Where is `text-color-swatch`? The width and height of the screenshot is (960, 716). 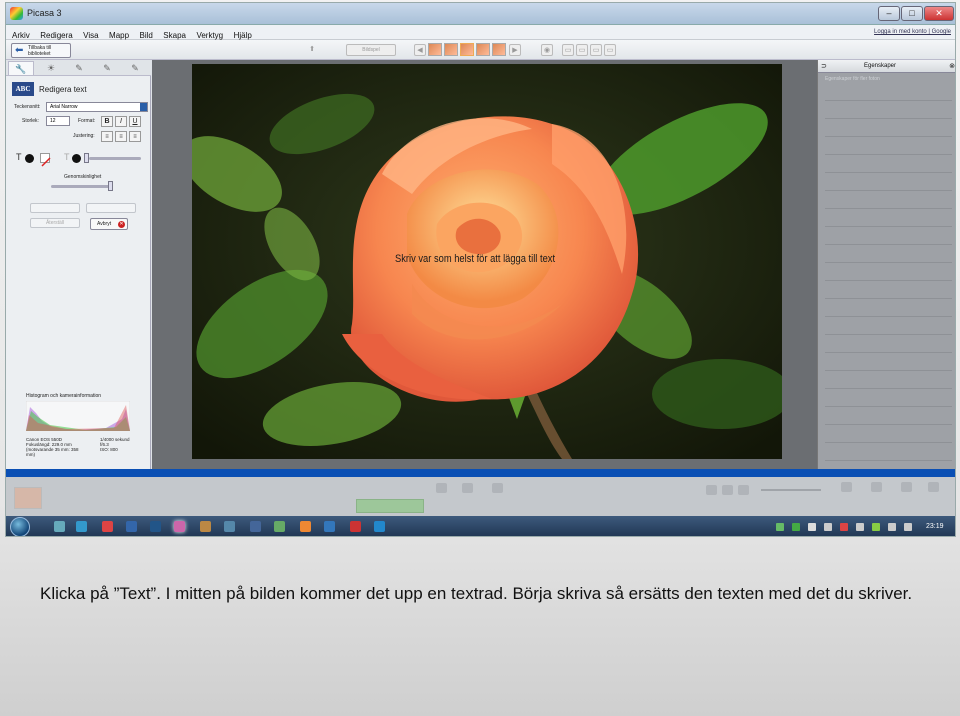
text-color-swatch is located at coordinates (29, 158).